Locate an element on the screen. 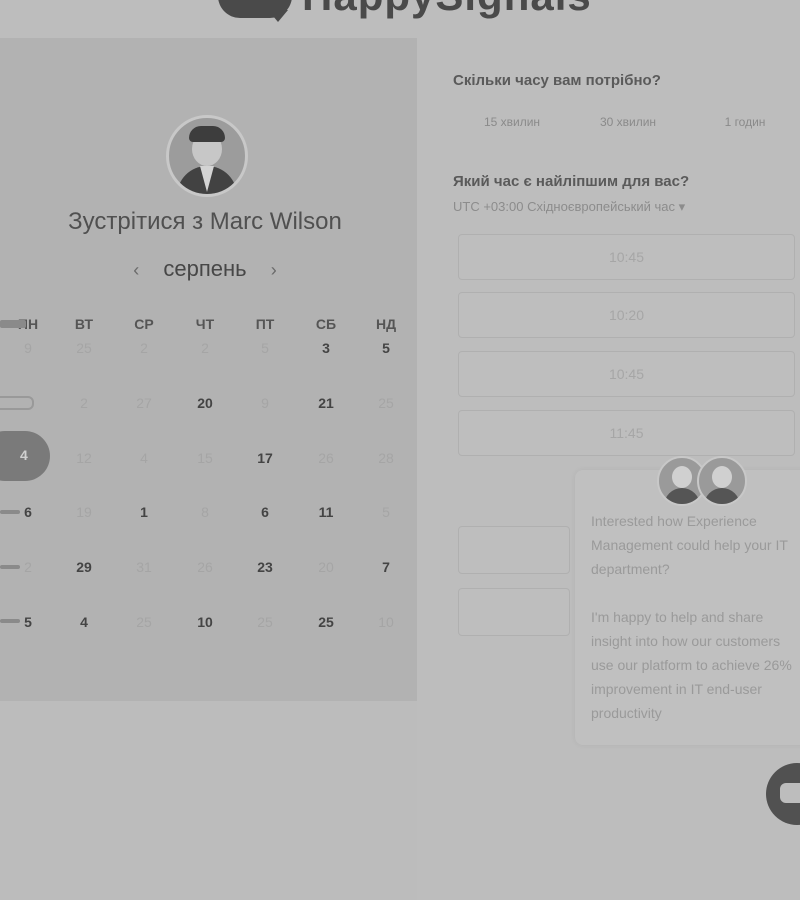  calendar-day: 12 is located at coordinates (84, 458).